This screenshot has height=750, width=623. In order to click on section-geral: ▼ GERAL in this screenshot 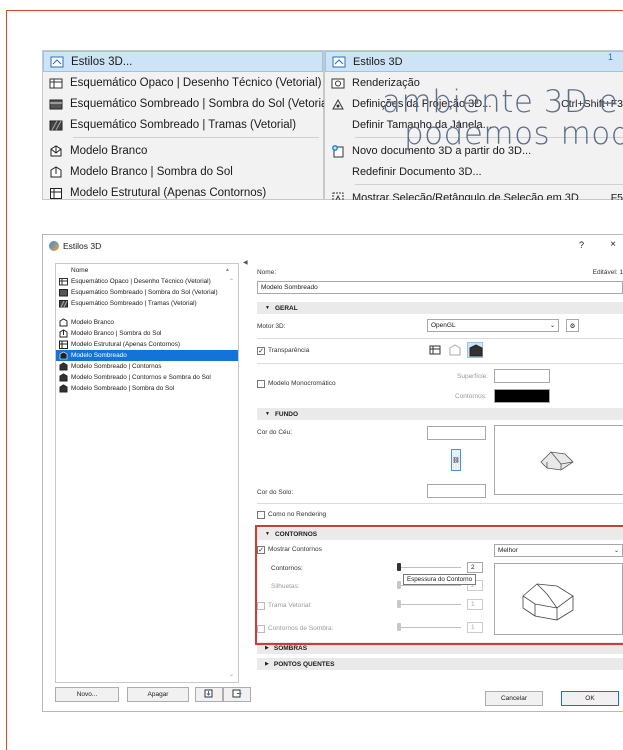, I will do `click(440, 308)`.